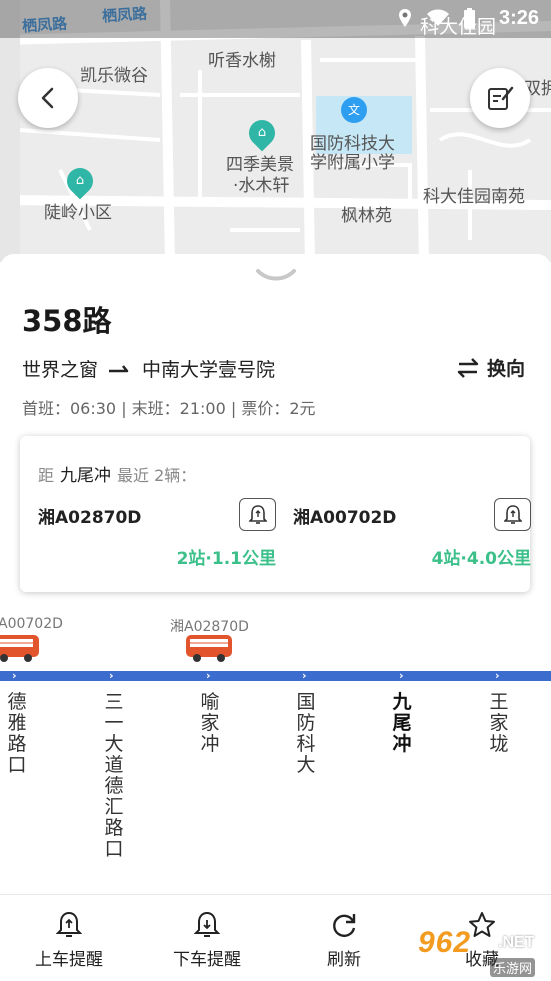 This screenshot has height=981, width=551. I want to click on stop-label: 国防科大, so click(306, 734).